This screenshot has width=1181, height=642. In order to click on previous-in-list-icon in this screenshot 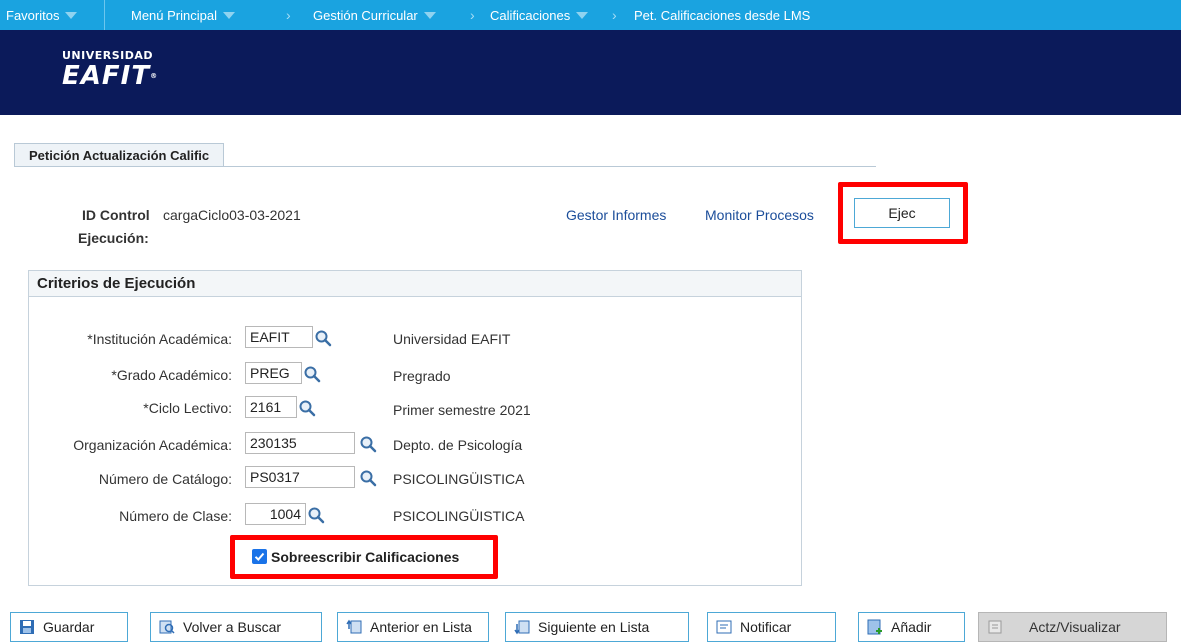, I will do `click(354, 626)`.